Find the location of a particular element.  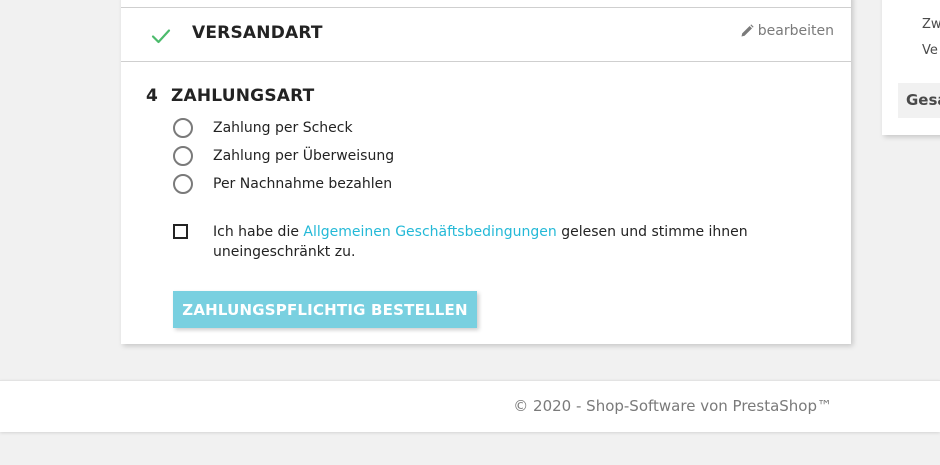

footer: © 2020 - Shop-Software von PrestaShop™ is located at coordinates (470, 406).